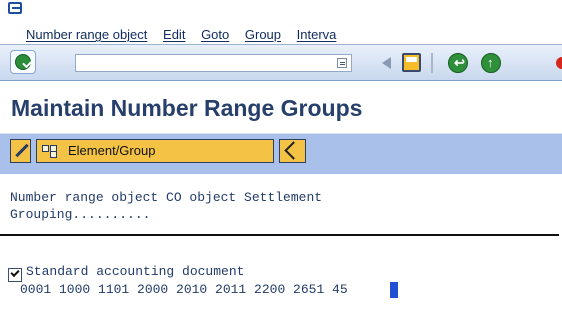 This screenshot has width=562, height=320. I want to click on standard-toolbar: ↩ ↑, so click(281, 63).